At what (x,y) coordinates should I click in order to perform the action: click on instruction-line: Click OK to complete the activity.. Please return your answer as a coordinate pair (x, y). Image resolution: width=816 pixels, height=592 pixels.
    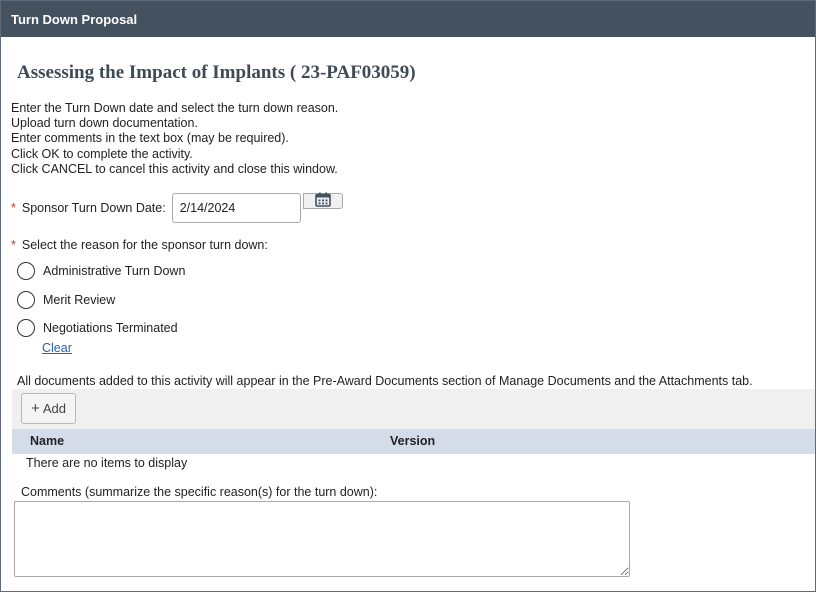
    Looking at the image, I should click on (102, 153).